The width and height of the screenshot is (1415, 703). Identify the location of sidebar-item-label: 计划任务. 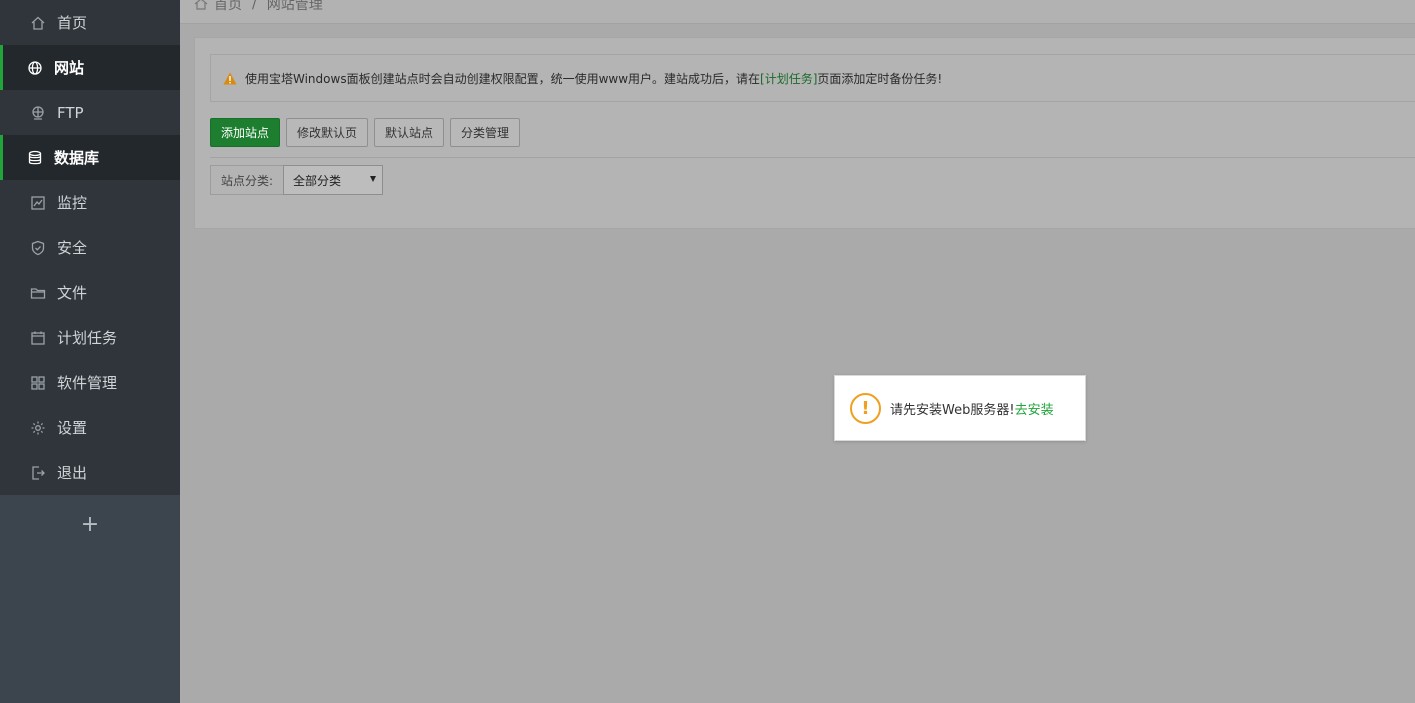
(87, 338).